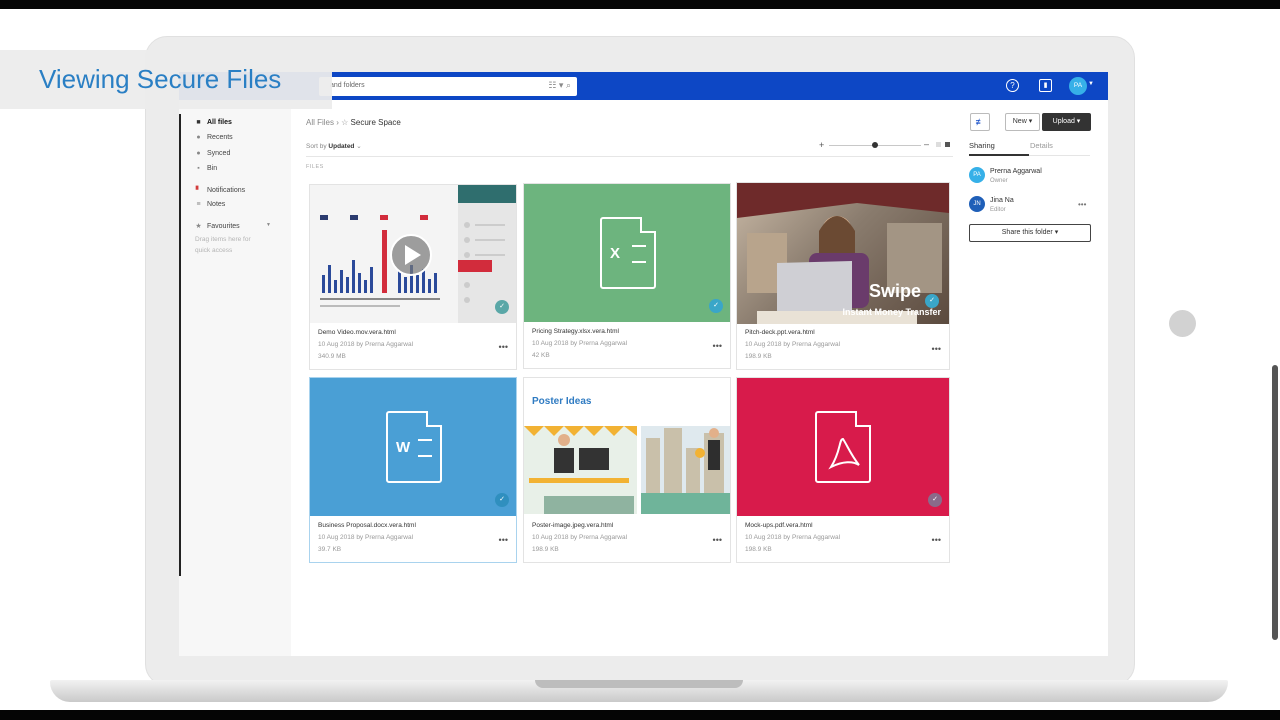 Image resolution: width=1280 pixels, height=720 pixels. Describe the element at coordinates (891, 312) in the screenshot. I see `thumbnail-subtitle: Instant Money Transfer` at that location.